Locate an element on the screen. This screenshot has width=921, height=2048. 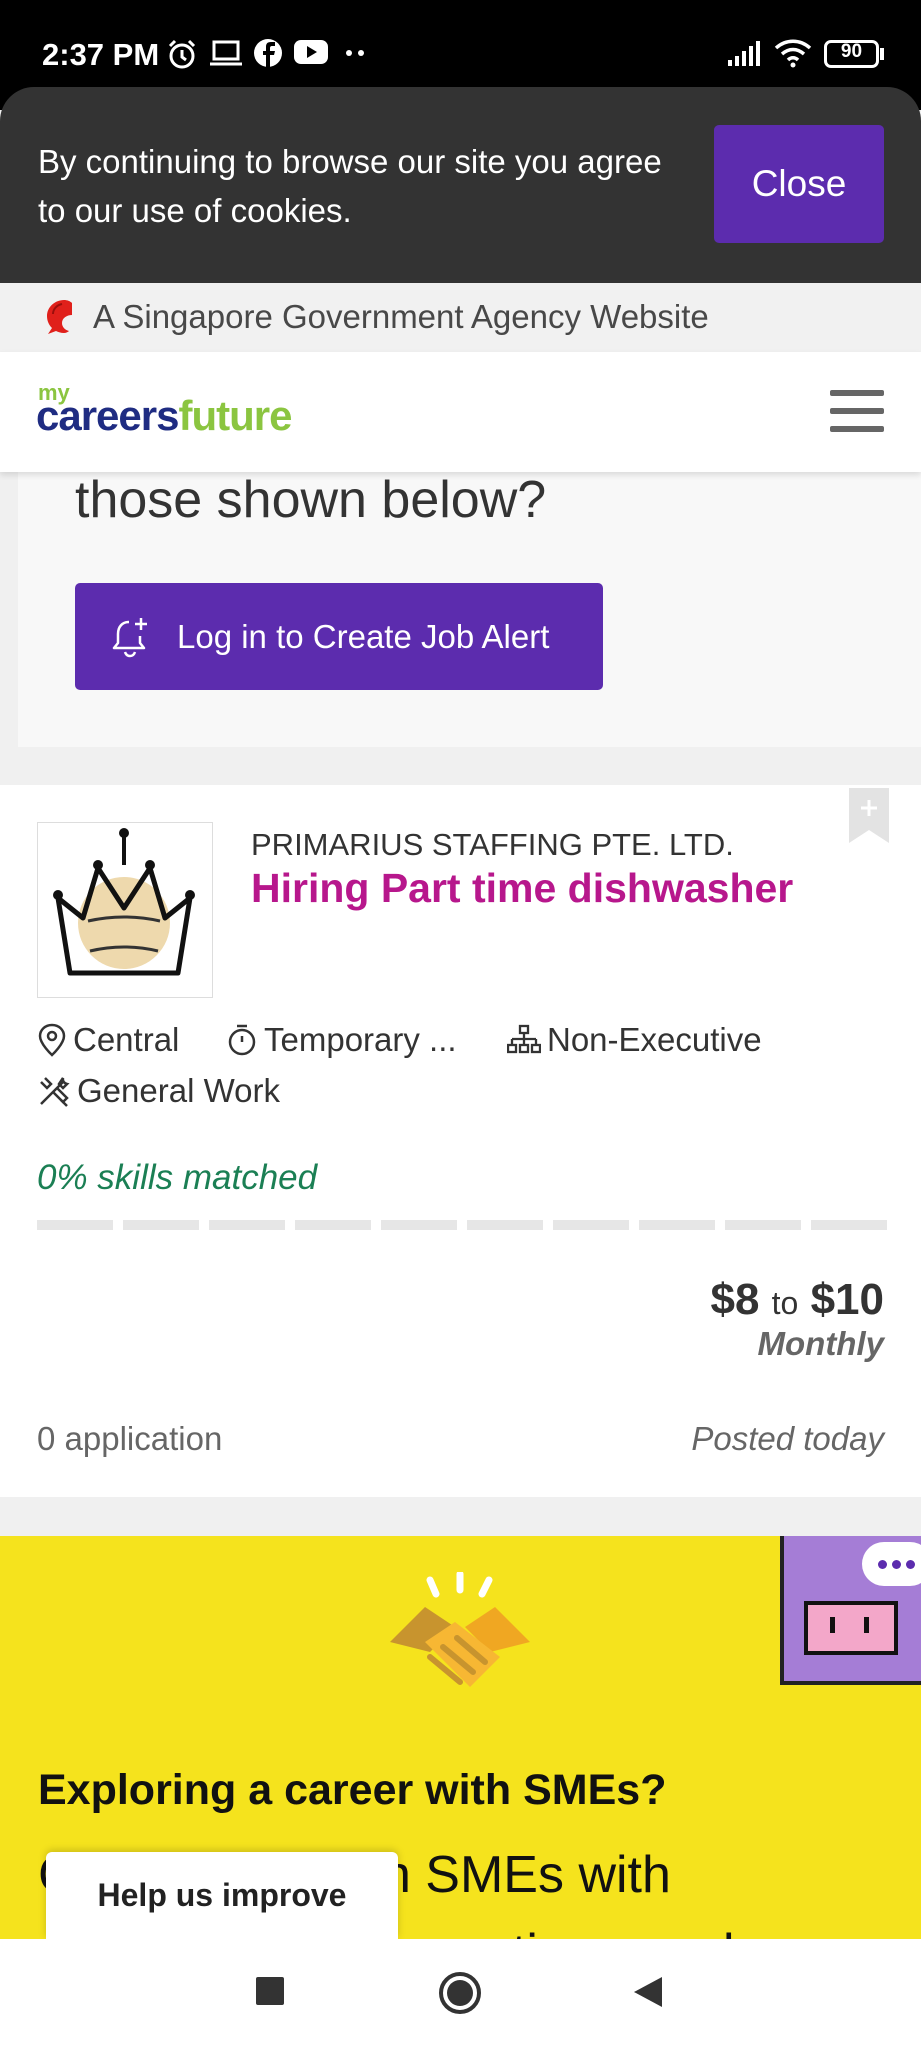
alarm-icon is located at coordinates (182, 54).